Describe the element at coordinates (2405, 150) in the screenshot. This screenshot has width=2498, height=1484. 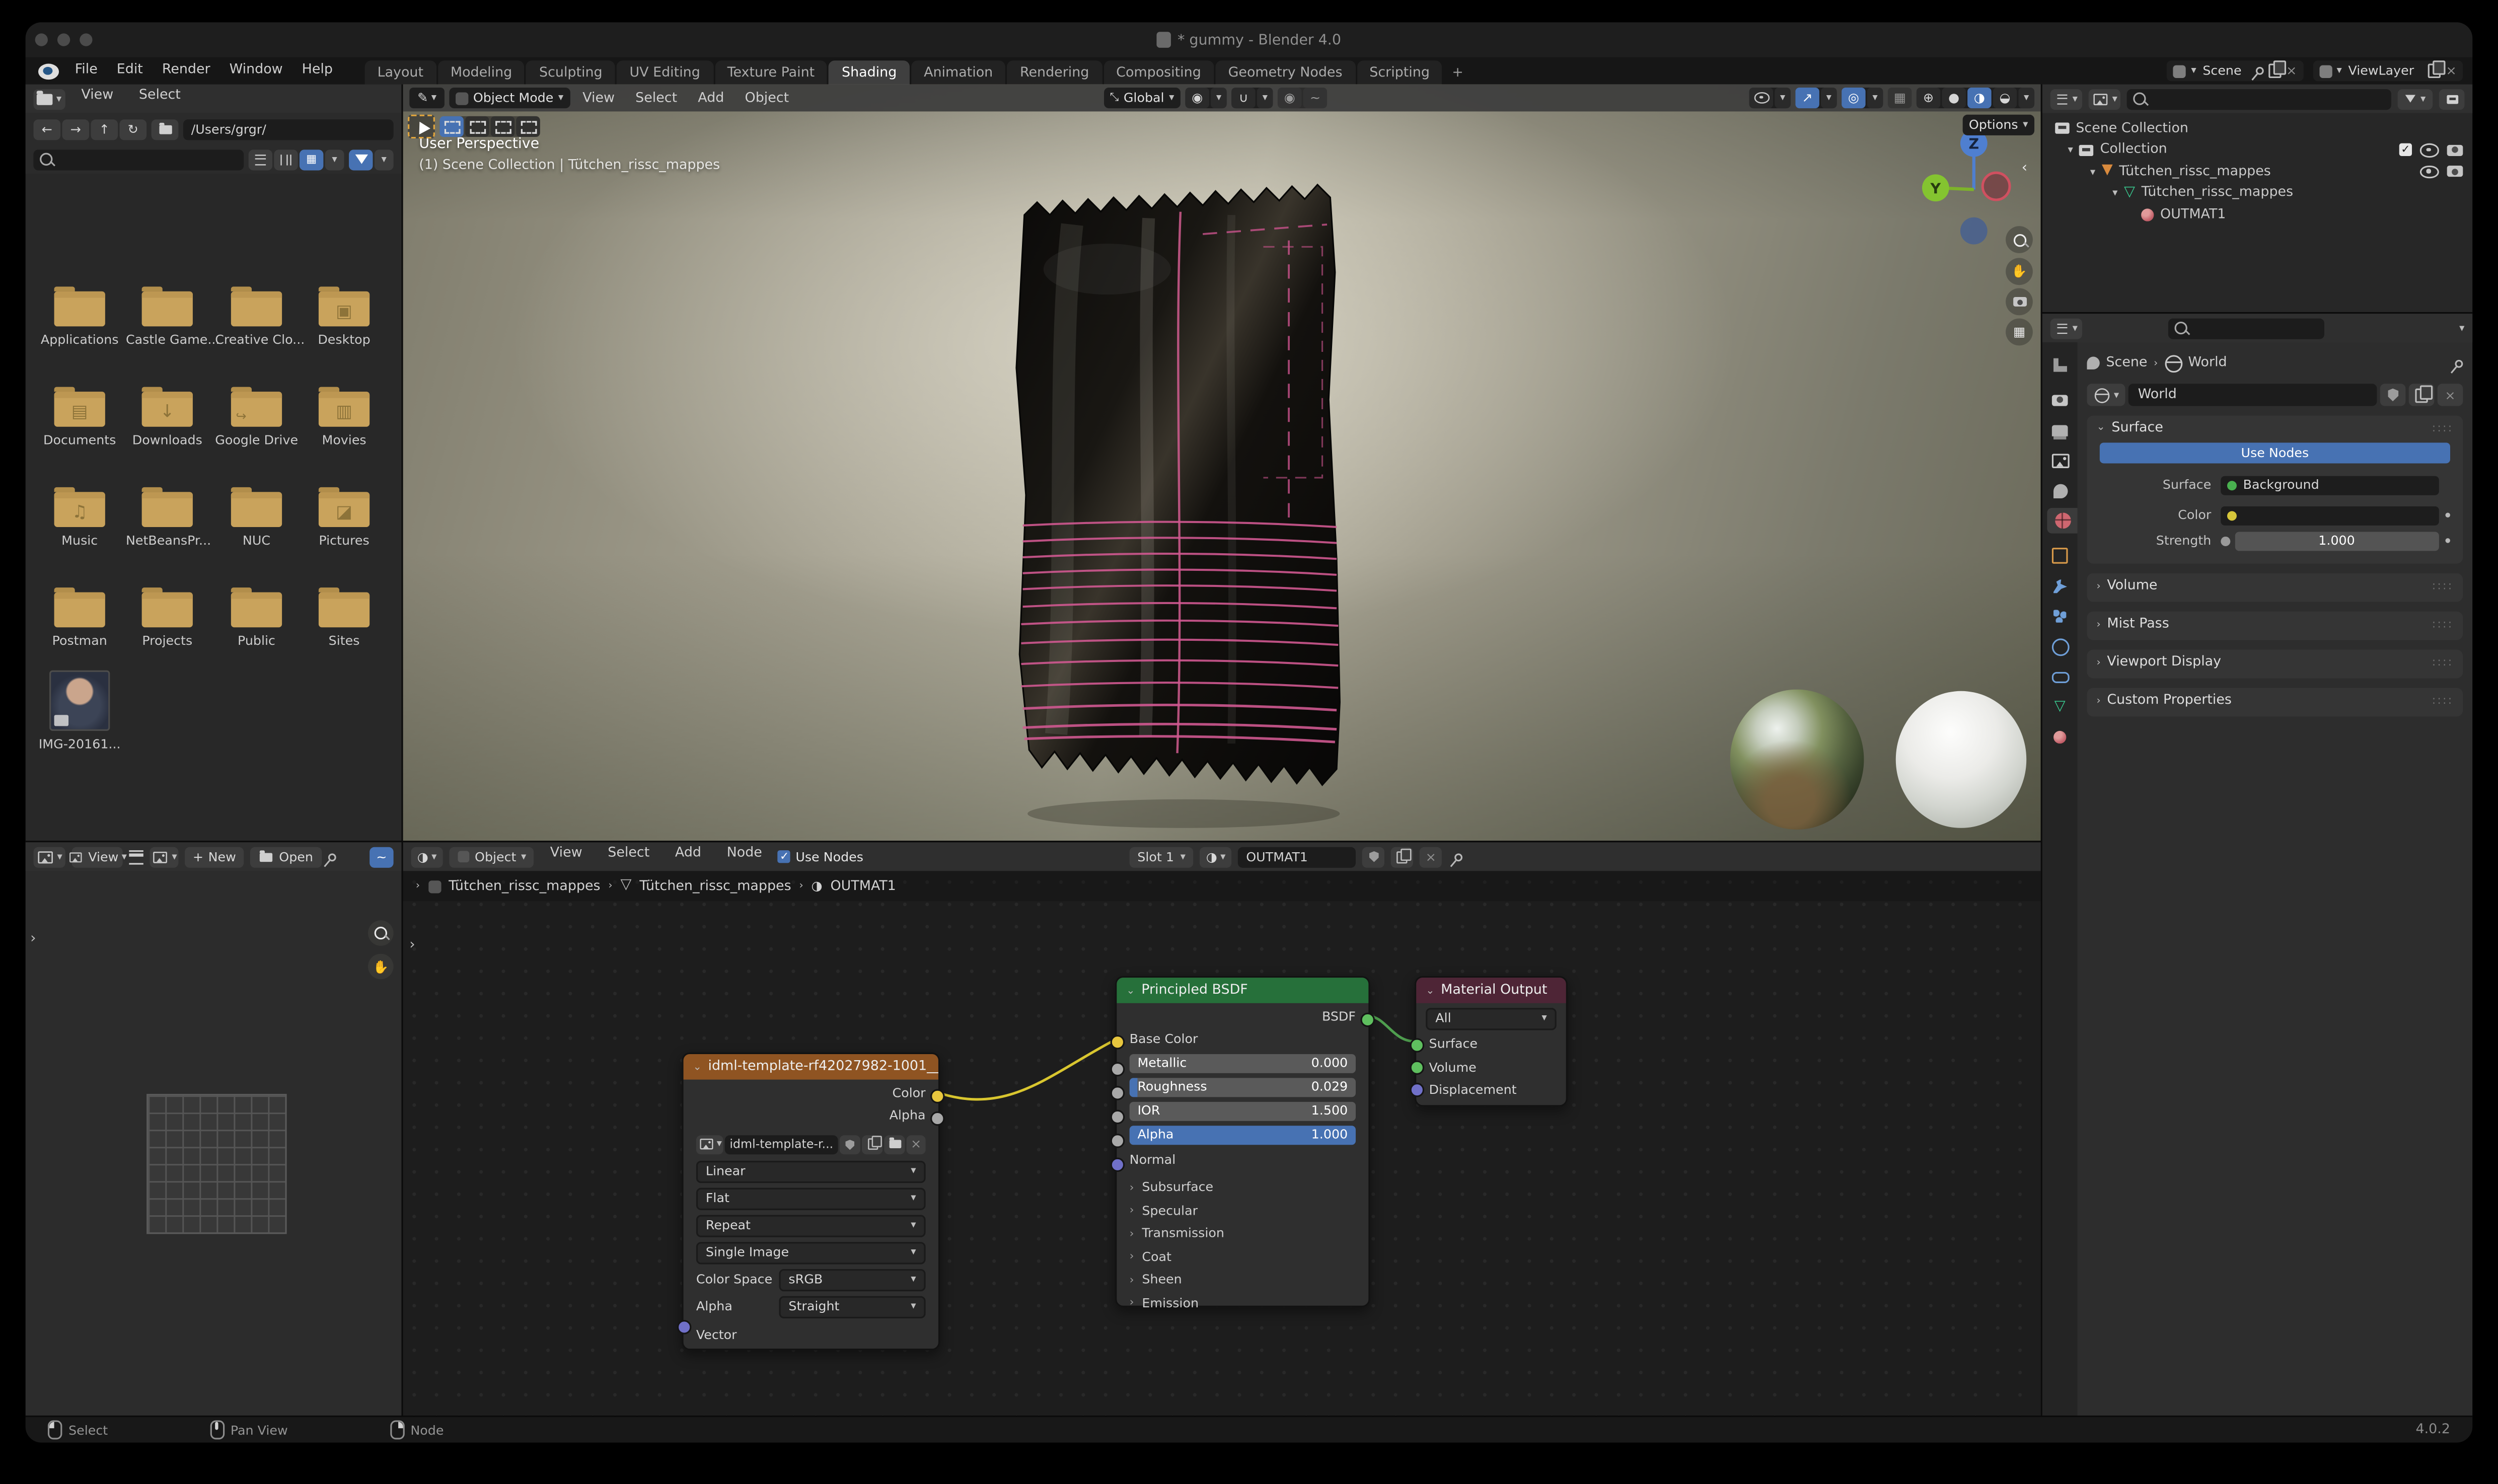
I see `exclude-checkbox: ✓` at that location.